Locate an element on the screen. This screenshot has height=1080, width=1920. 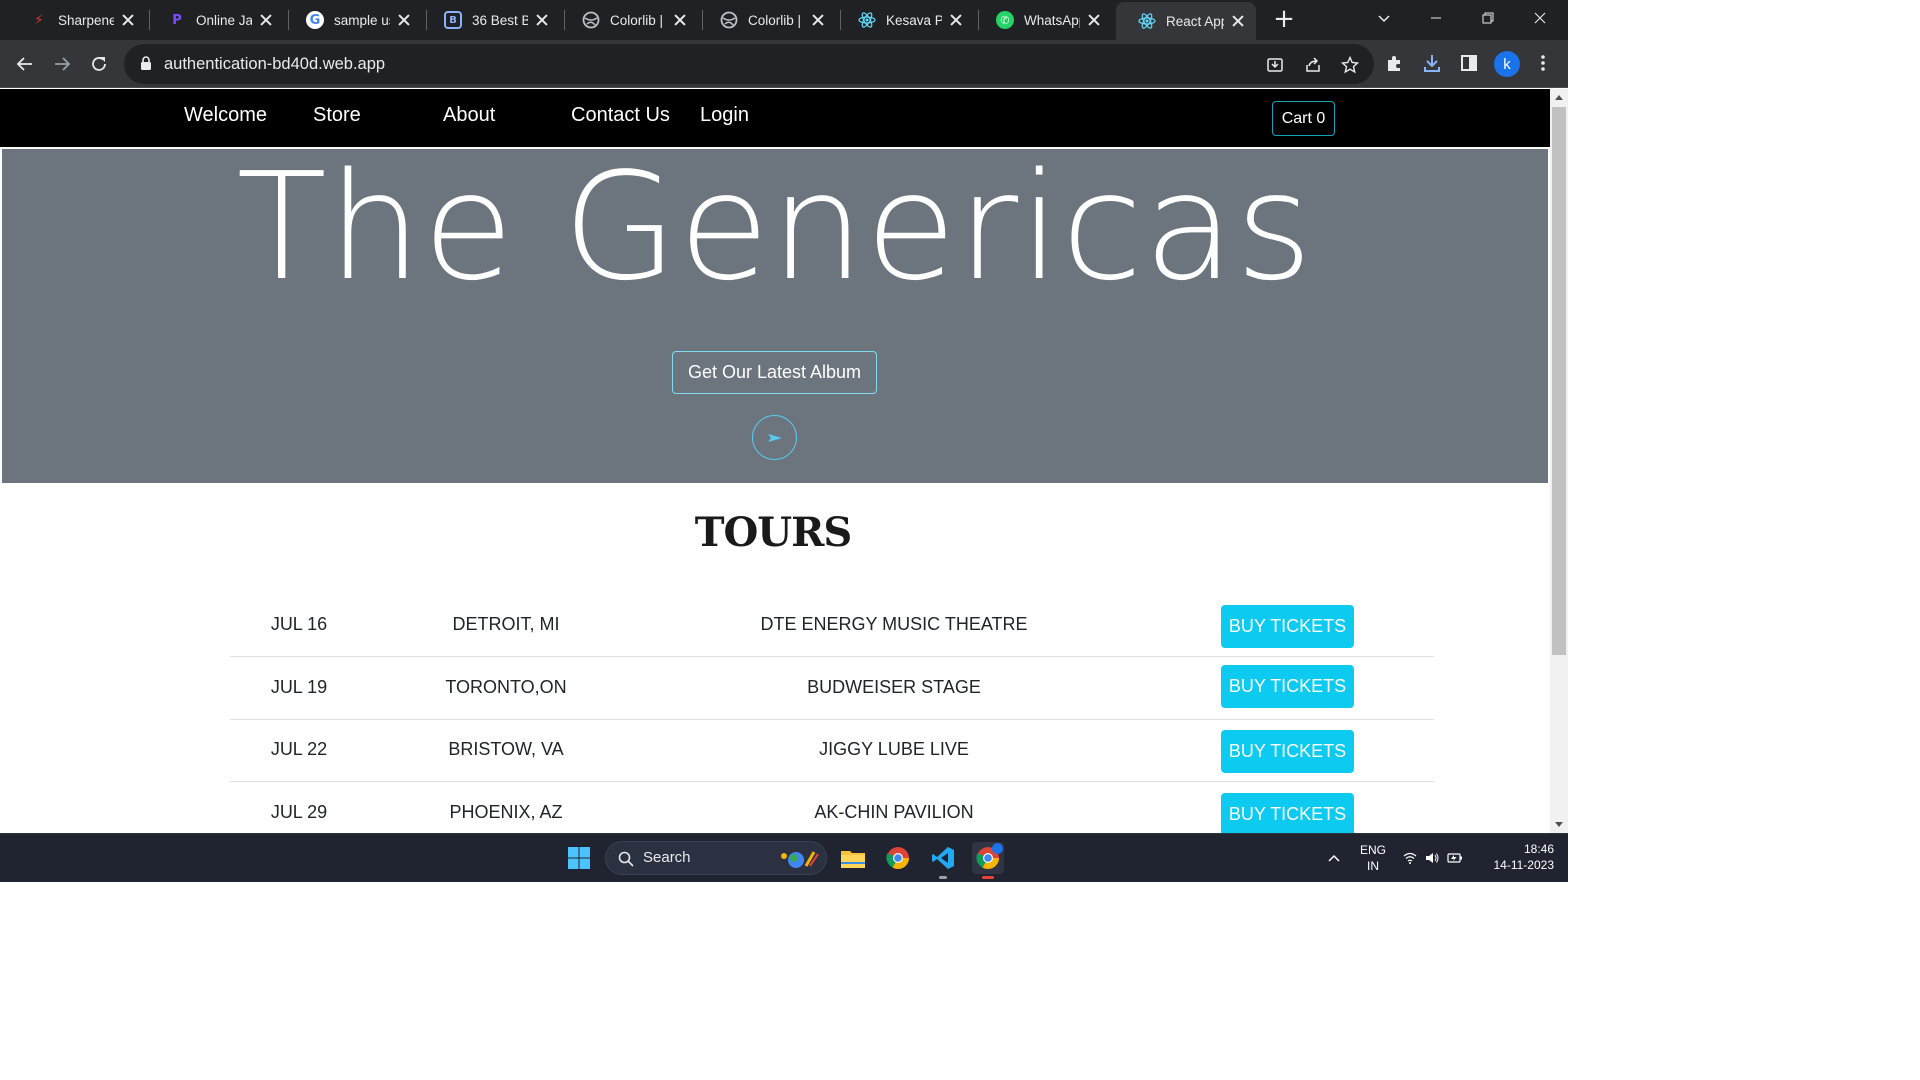
browser-tab: G sample use is located at coordinates (353, 20).